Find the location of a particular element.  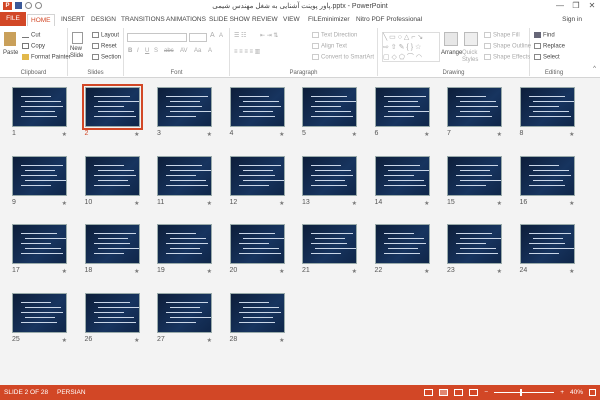

tab-slide-show: SLIDE SHOW is located at coordinates (229, 20).